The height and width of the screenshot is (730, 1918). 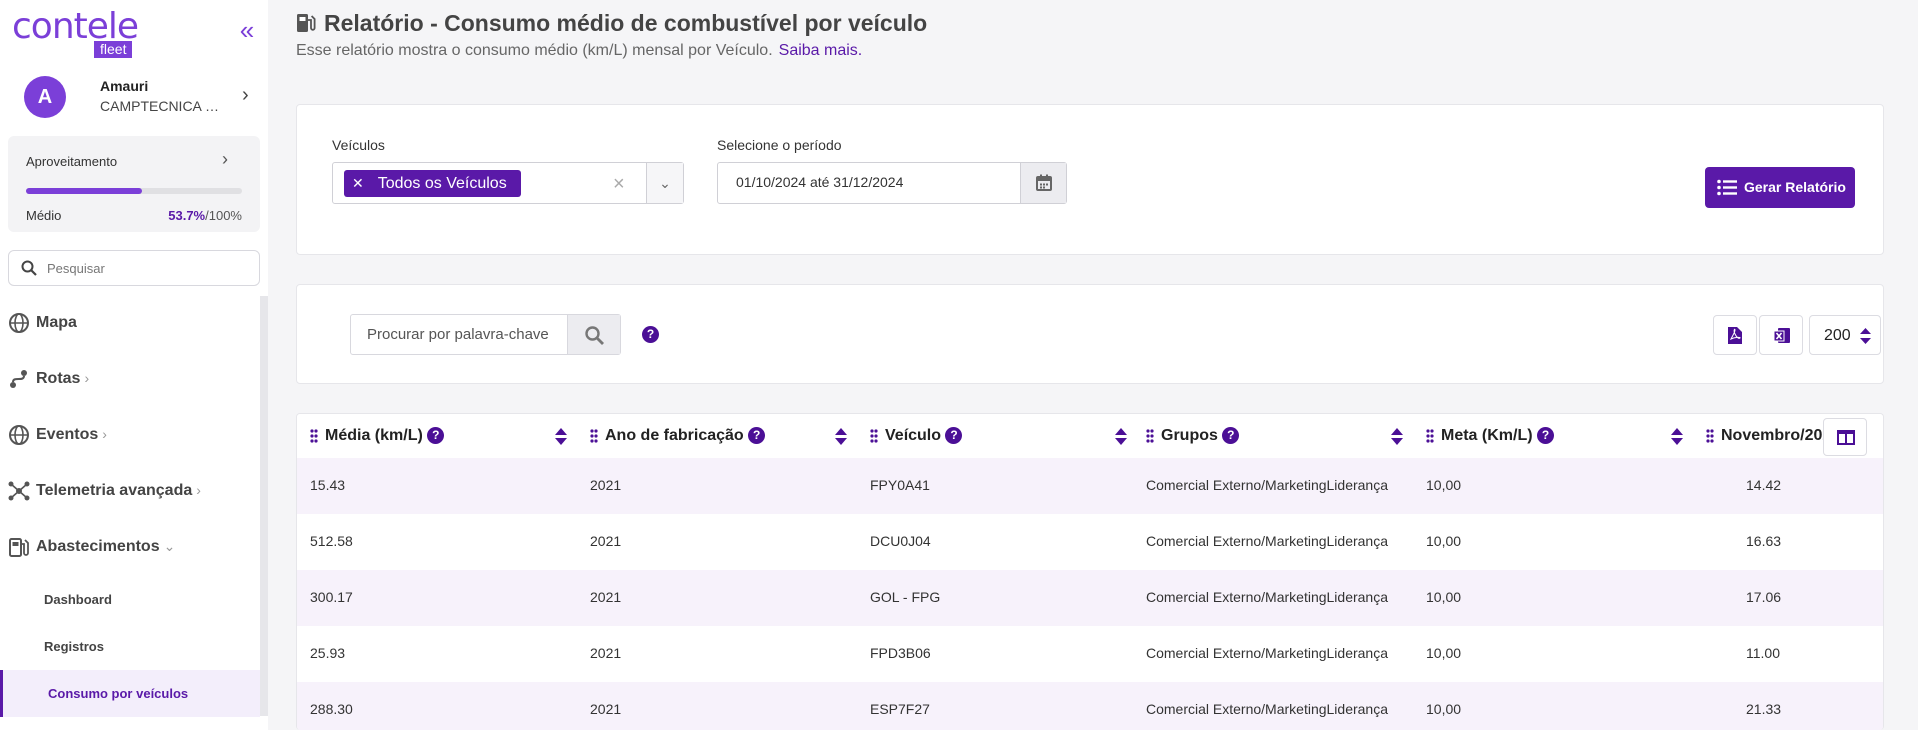 I want to click on sidebar-subitem-registros: Registros, so click(x=130, y=646).